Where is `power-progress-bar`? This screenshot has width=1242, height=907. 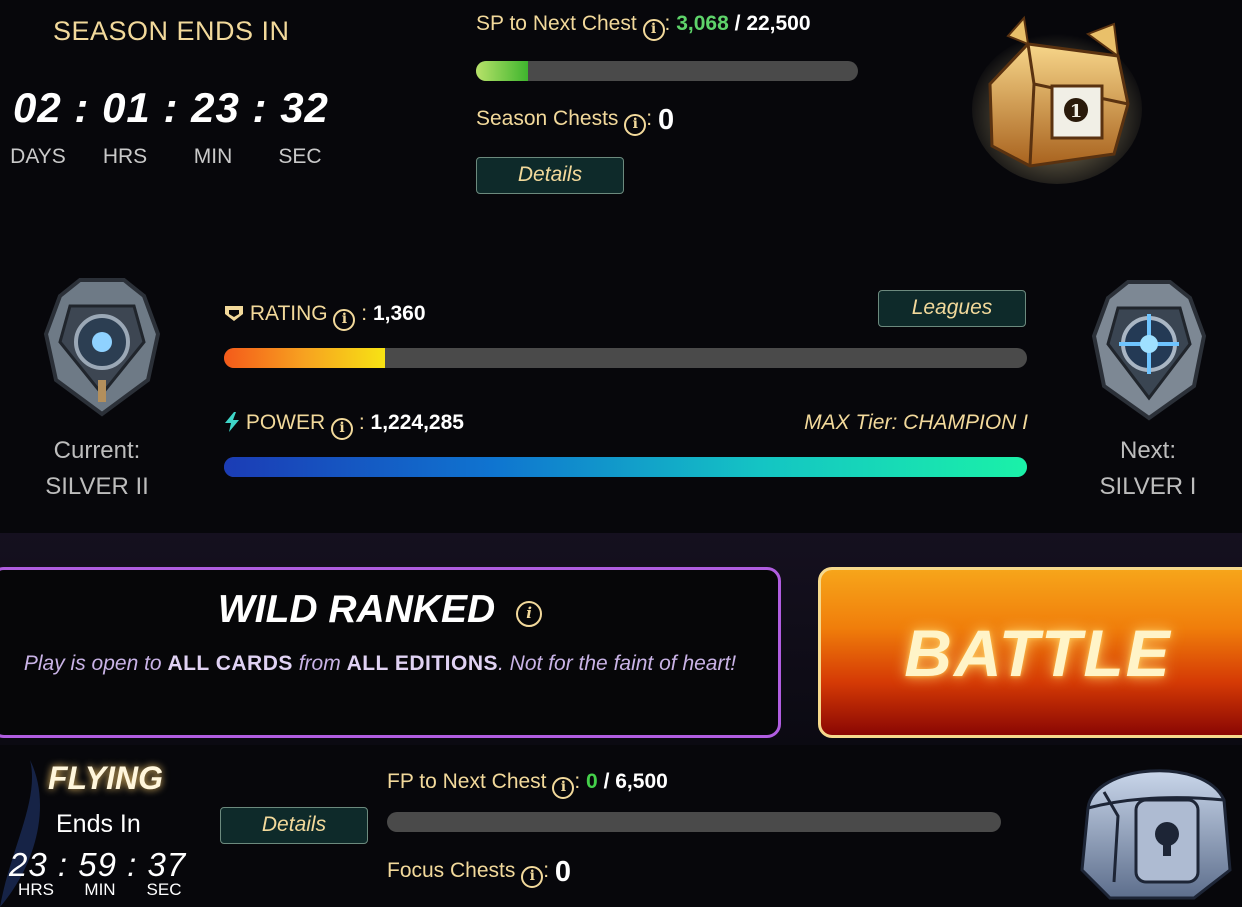
power-progress-bar is located at coordinates (625, 467).